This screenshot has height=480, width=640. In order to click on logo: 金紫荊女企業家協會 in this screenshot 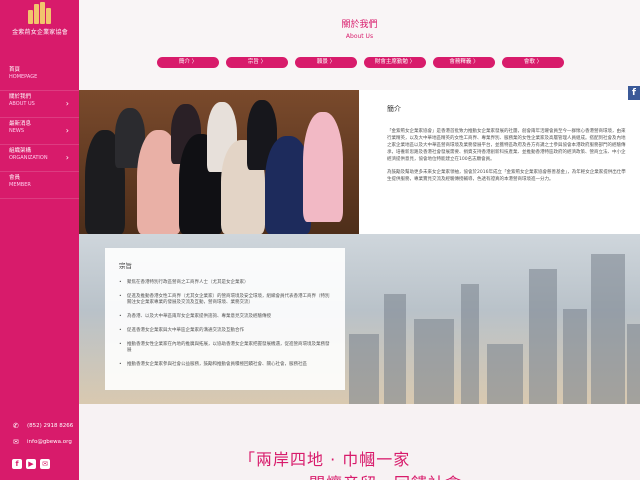, I will do `click(40, 20)`.